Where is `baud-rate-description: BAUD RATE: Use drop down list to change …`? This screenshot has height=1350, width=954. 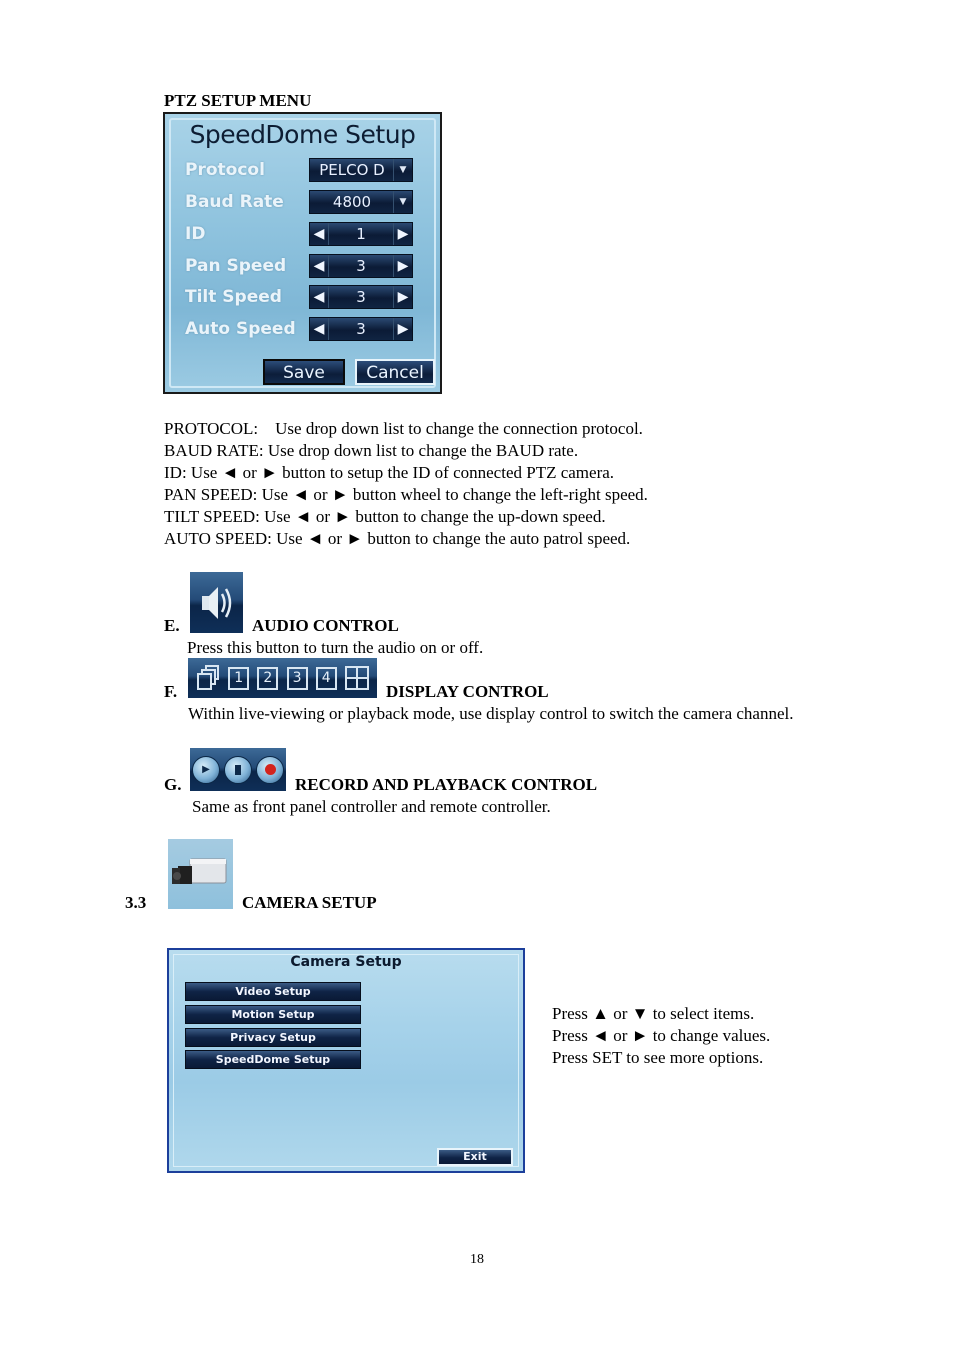
baud-rate-description: BAUD RATE: Use drop down list to change … is located at coordinates (371, 450).